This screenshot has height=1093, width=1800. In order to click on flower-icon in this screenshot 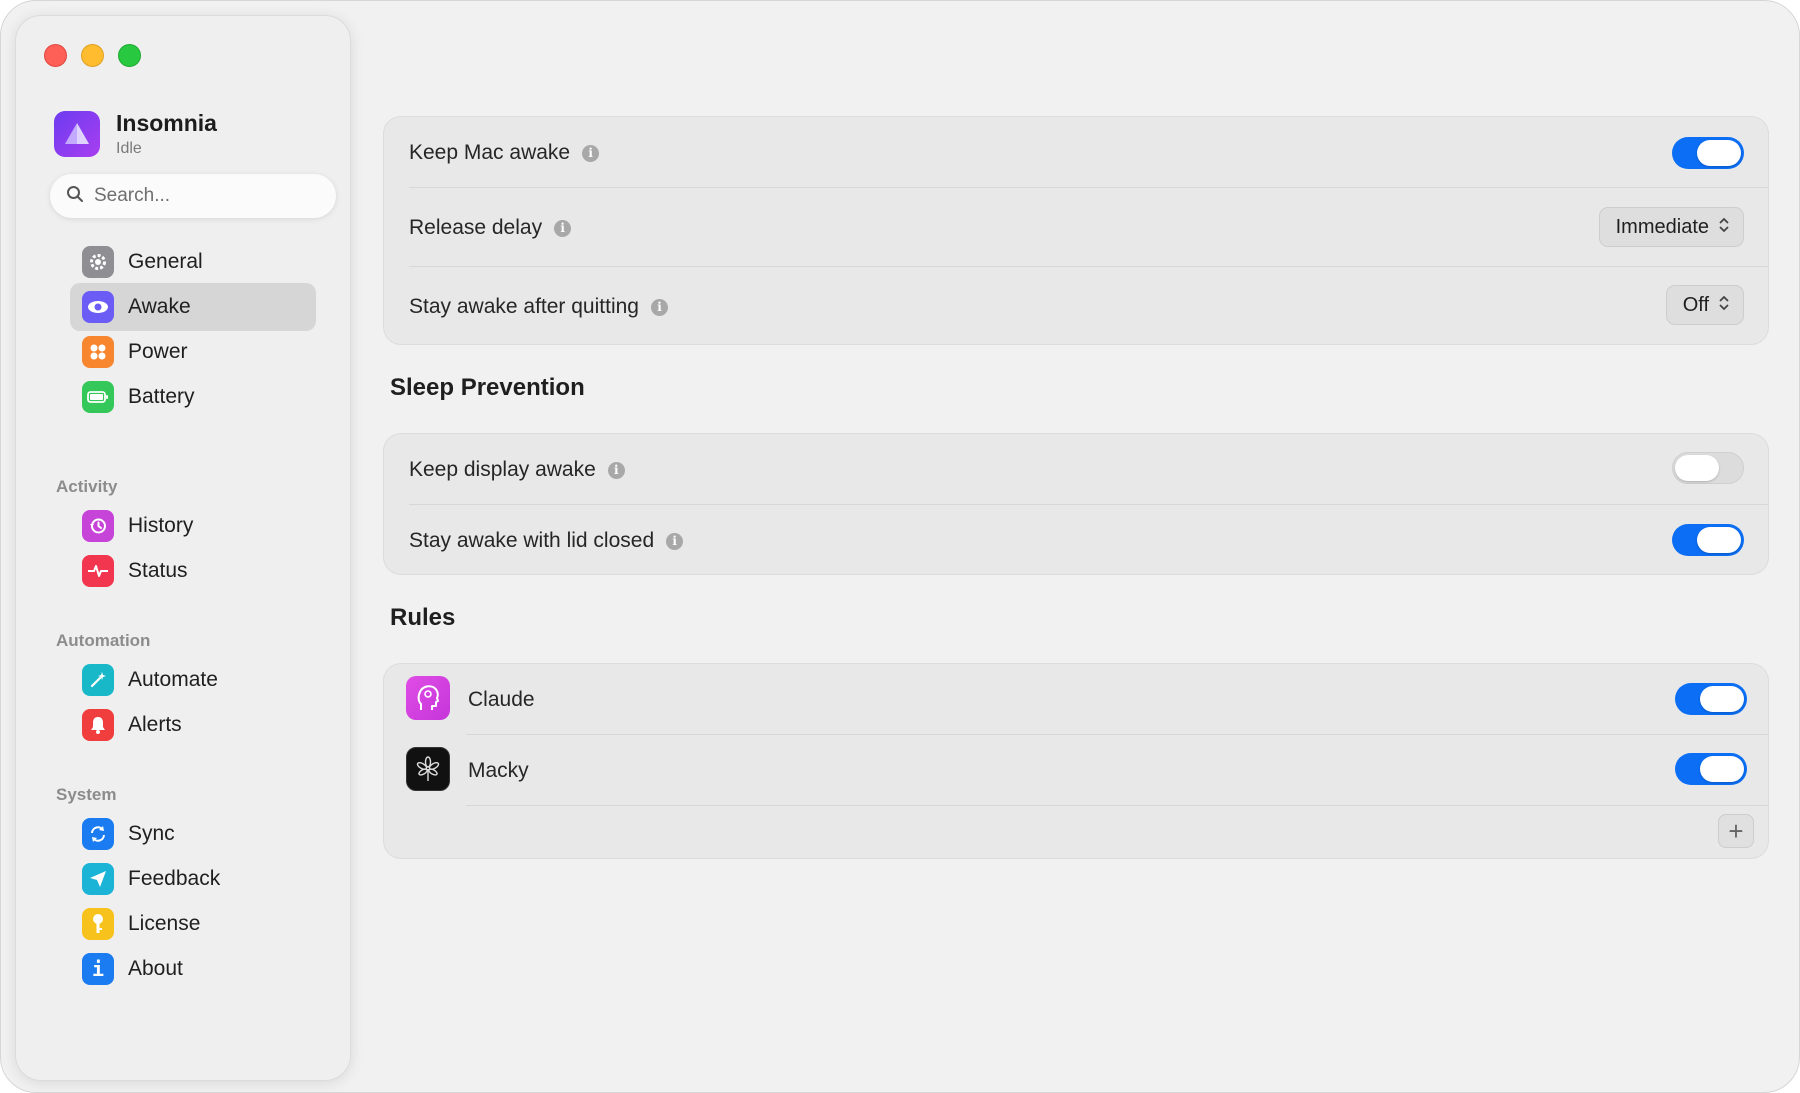, I will do `click(428, 769)`.